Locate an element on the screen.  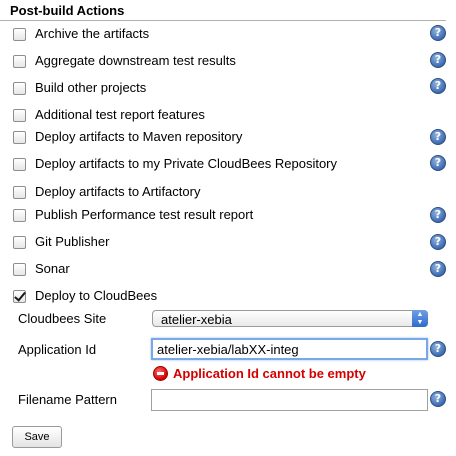
cloudbees-site-value: atelier-xebia is located at coordinates (196, 319).